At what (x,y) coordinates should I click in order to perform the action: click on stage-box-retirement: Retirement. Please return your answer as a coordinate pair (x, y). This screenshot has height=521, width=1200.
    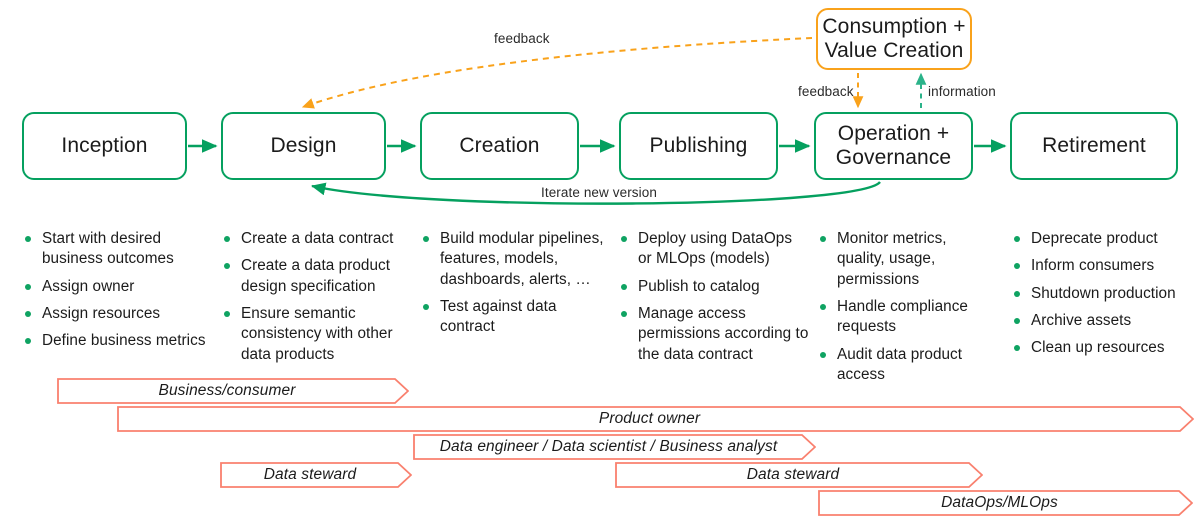
    Looking at the image, I should click on (1094, 146).